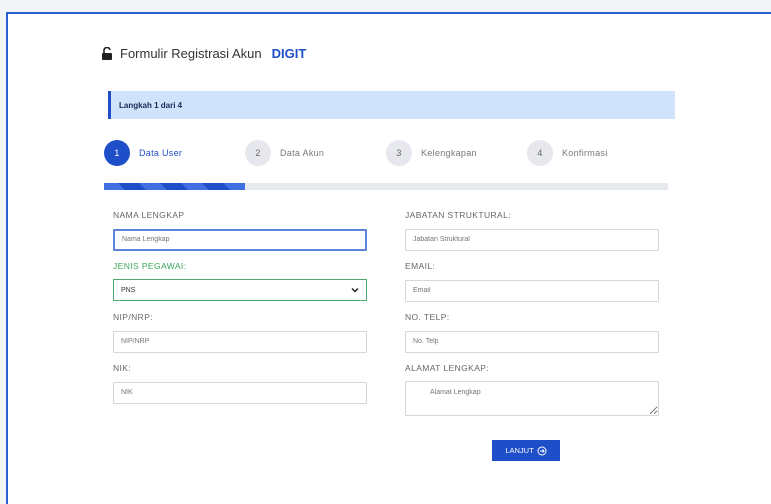 Image resolution: width=771 pixels, height=504 pixels. Describe the element at coordinates (532, 398) in the screenshot. I see `alamat-textarea` at that location.